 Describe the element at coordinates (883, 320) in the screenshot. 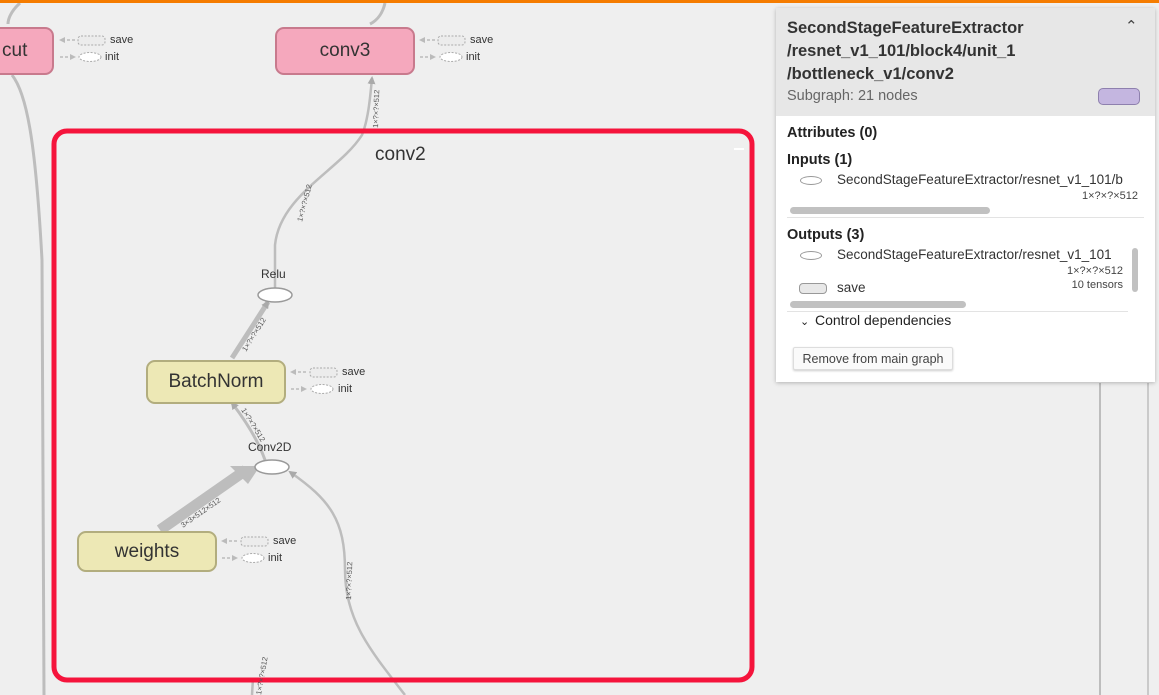

I see `control-dependencies-toggle: Control dependencies` at that location.